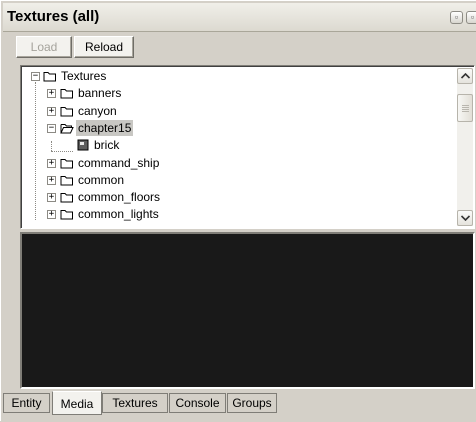 The image size is (476, 422). Describe the element at coordinates (465, 218) in the screenshot. I see `scroll-down-arrow-icon` at that location.